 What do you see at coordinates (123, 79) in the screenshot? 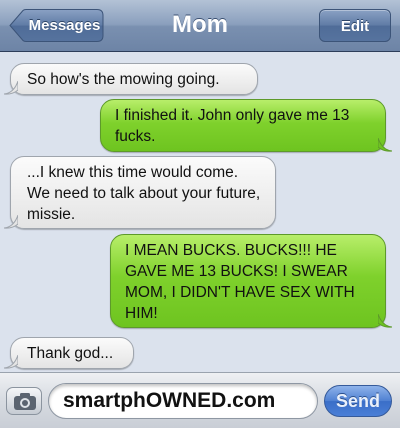
I see `message-text: So how's the mowing going.` at bounding box center [123, 79].